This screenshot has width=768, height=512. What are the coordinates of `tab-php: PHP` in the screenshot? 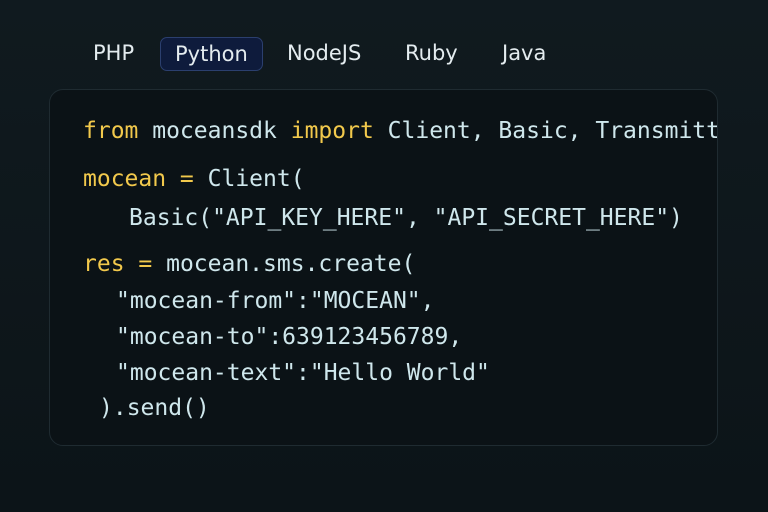 It's located at (113, 54).